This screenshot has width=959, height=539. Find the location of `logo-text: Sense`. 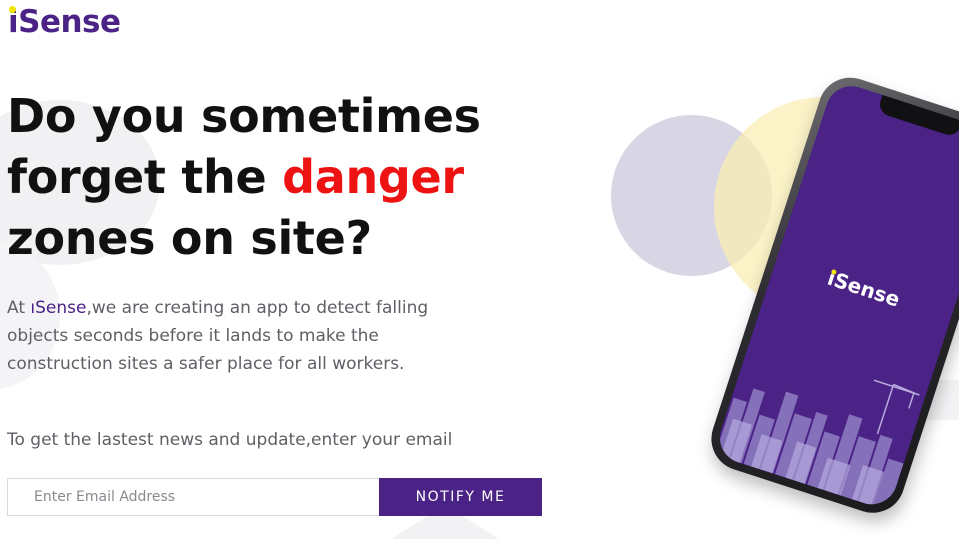

logo-text: Sense is located at coordinates (69, 22).